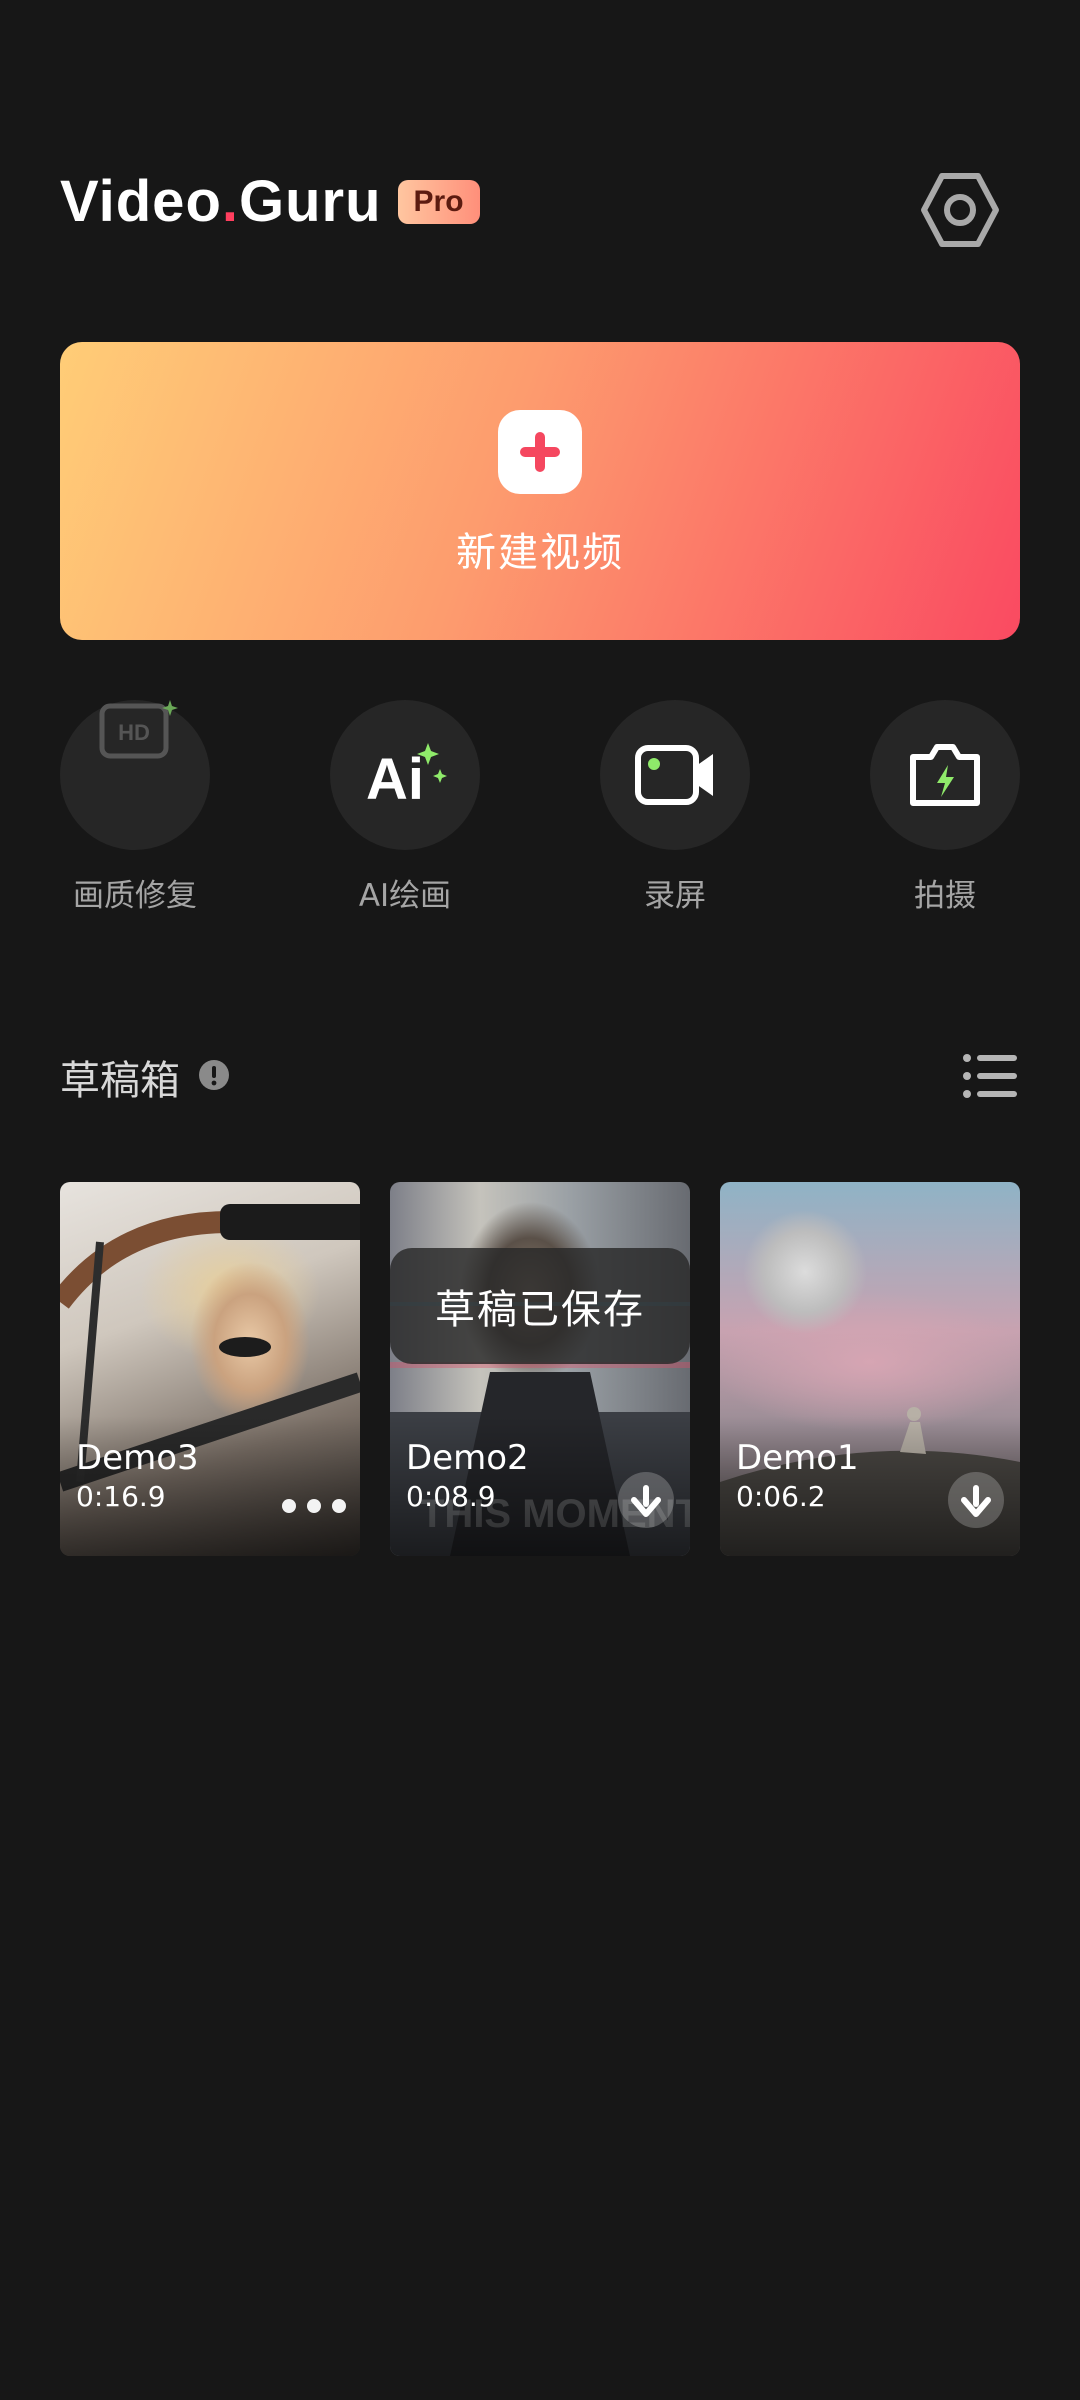 The image size is (1080, 2400). What do you see at coordinates (137, 1458) in the screenshot?
I see `draft-name: Demo3` at bounding box center [137, 1458].